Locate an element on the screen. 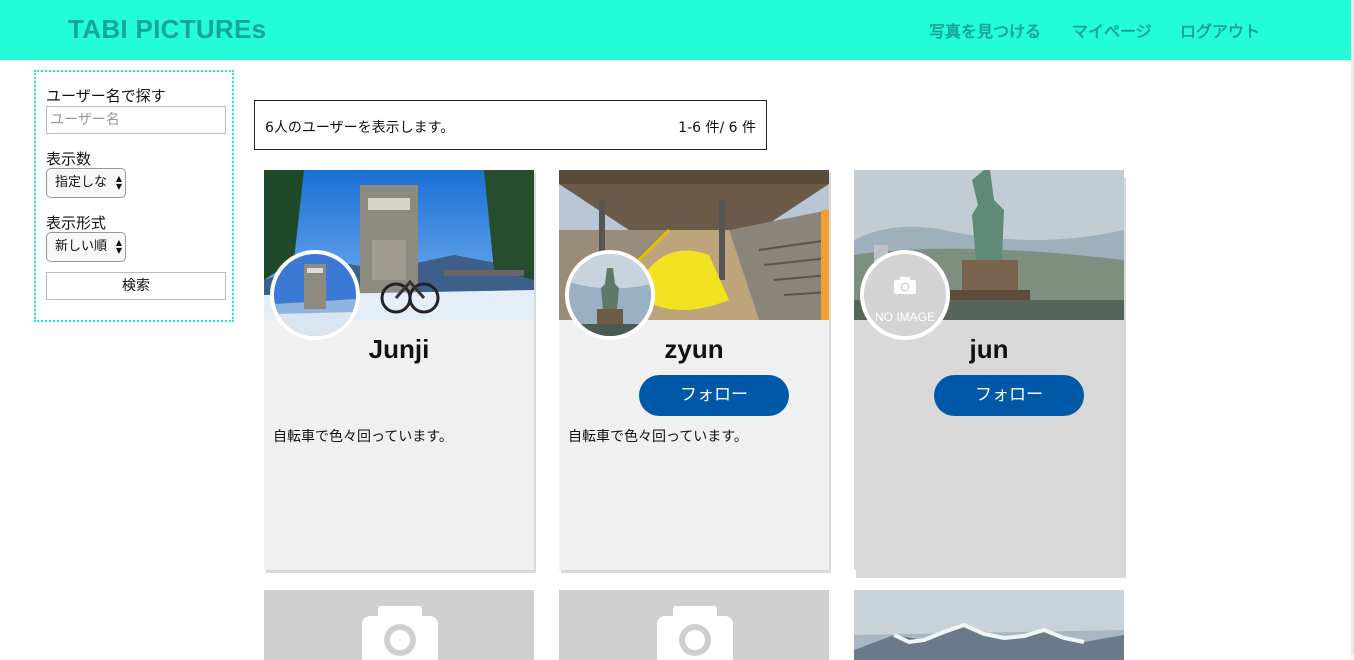 The width and height of the screenshot is (1354, 660). username-input is located at coordinates (136, 120).